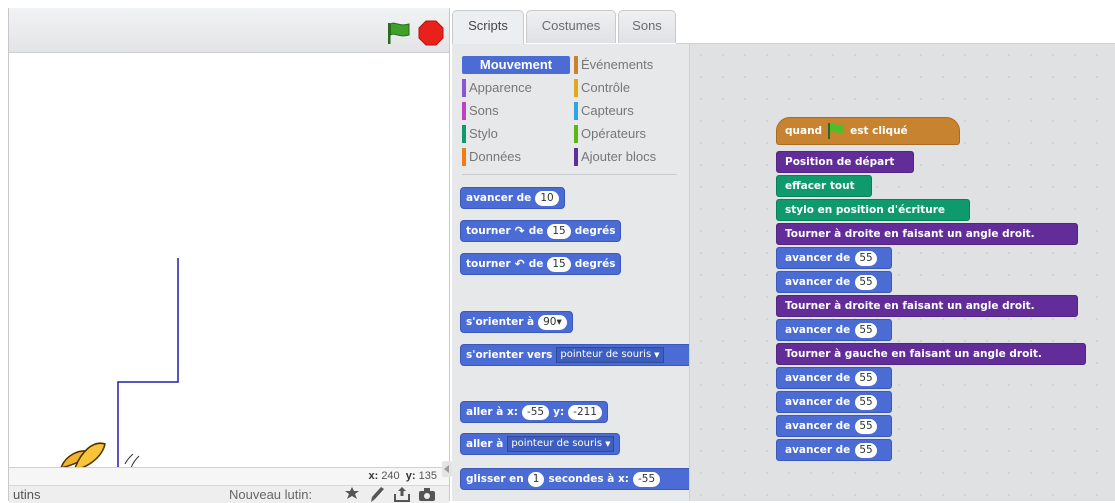 The image size is (1115, 503). I want to click on category-sound: Sons, so click(516, 111).